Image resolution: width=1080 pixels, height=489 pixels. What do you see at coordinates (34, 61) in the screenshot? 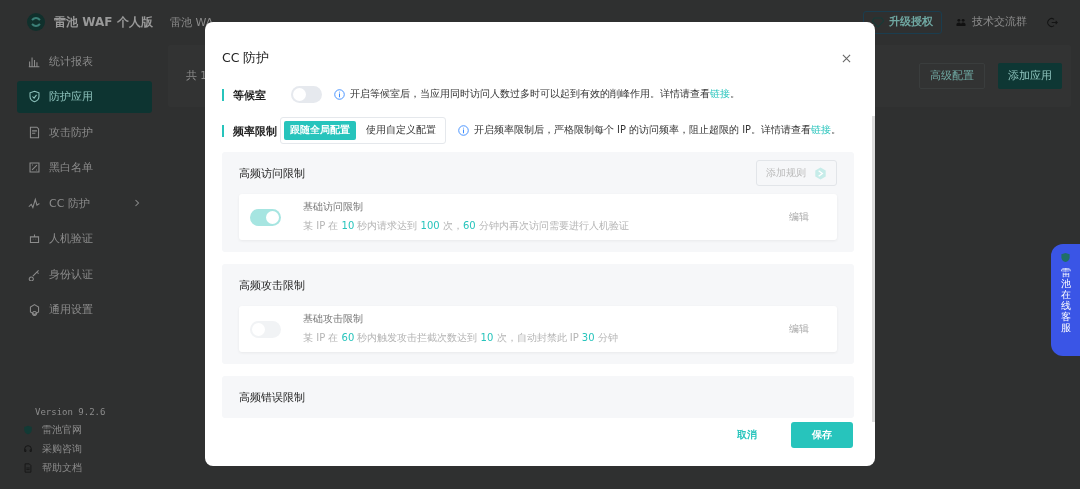
I see `chart-icon` at bounding box center [34, 61].